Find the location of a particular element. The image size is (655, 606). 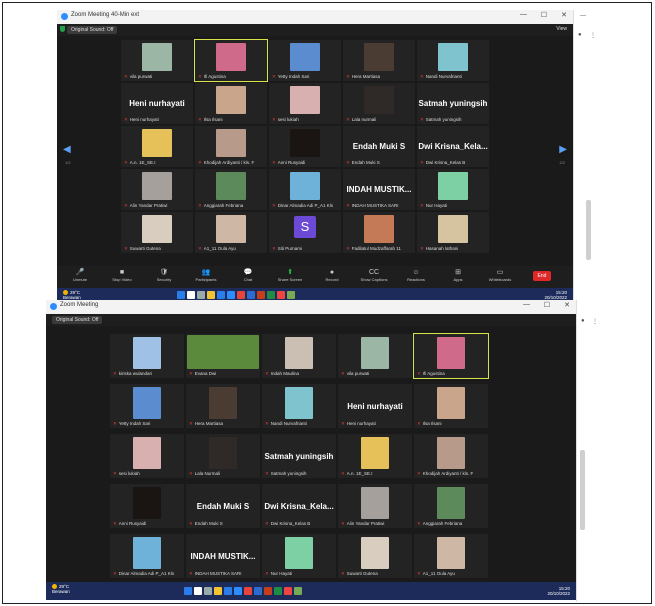

toolbar-button: ▭ Whiteboards is located at coordinates (500, 275).